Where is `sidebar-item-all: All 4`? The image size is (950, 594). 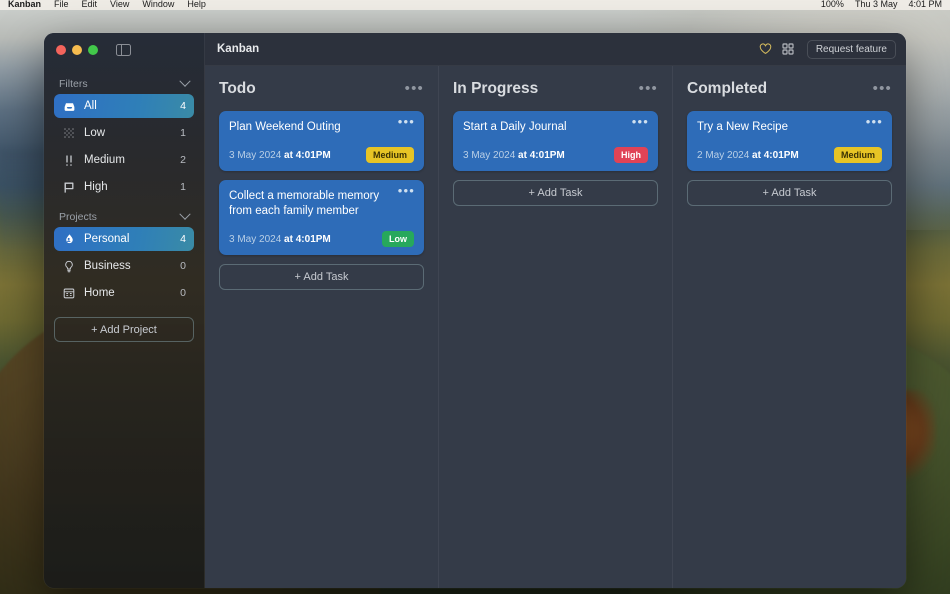
sidebar-item-all: All 4 is located at coordinates (124, 106).